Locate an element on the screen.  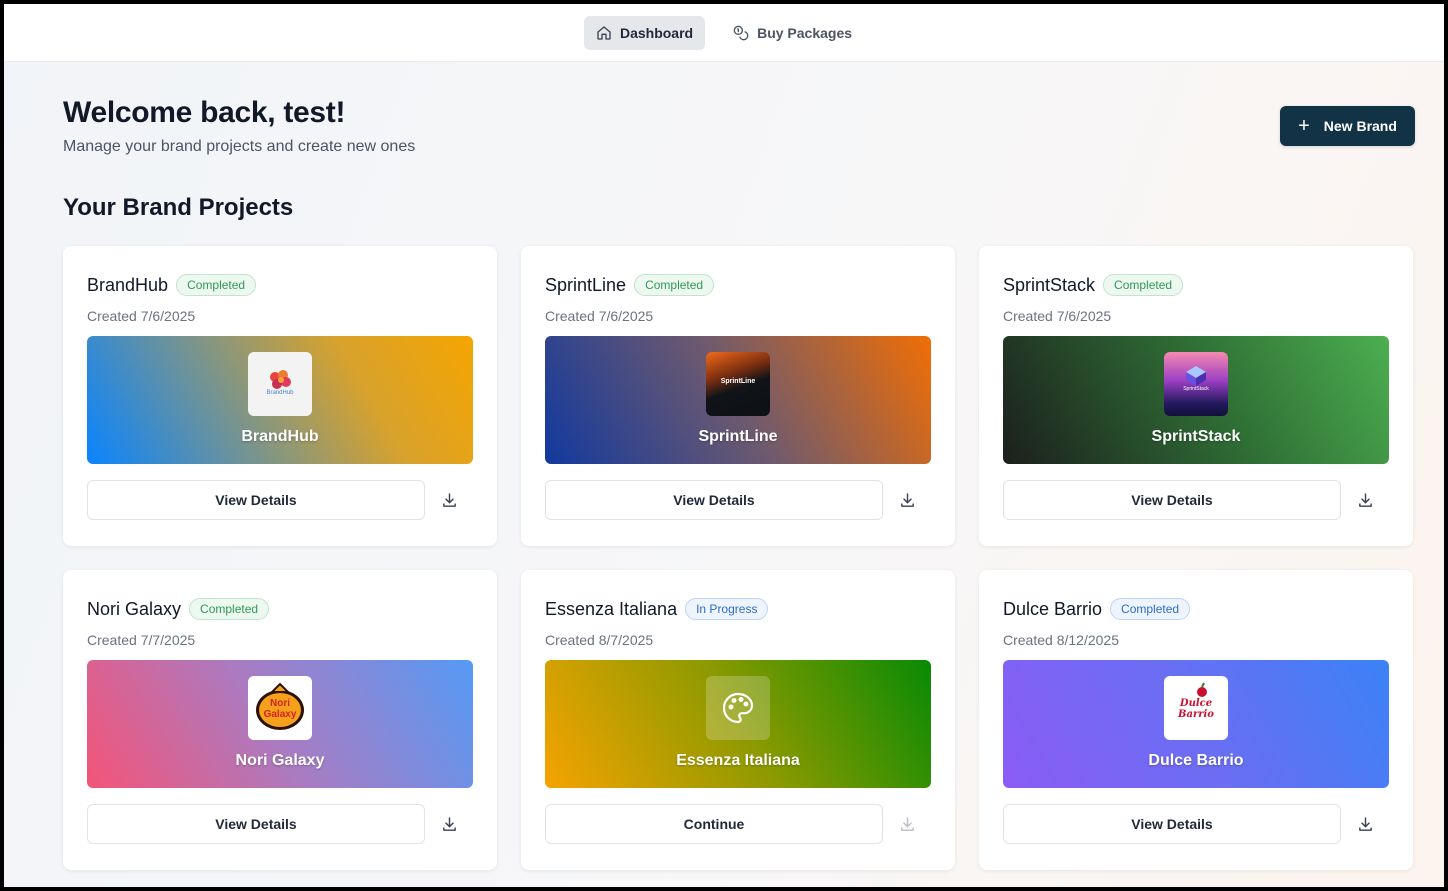
logo-wordmark: Dulce Barrio is located at coordinates (1196, 709).